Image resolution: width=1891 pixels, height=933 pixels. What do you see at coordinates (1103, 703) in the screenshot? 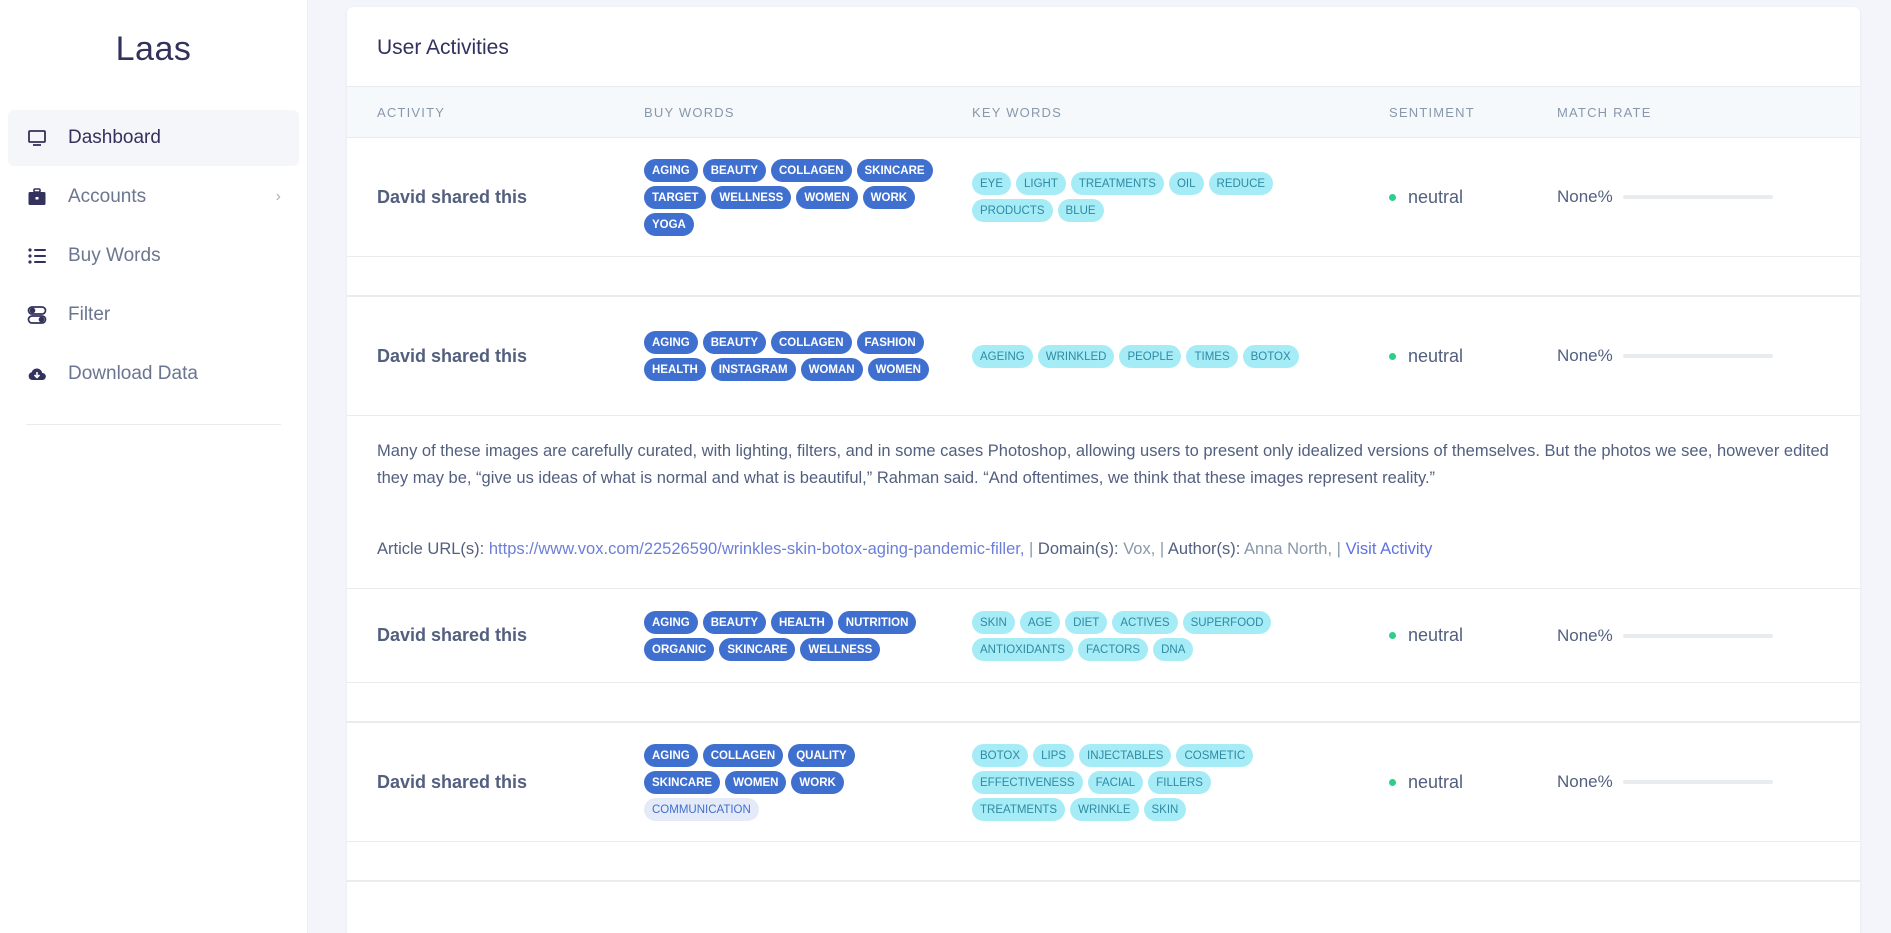
I see `row-spacer` at bounding box center [1103, 703].